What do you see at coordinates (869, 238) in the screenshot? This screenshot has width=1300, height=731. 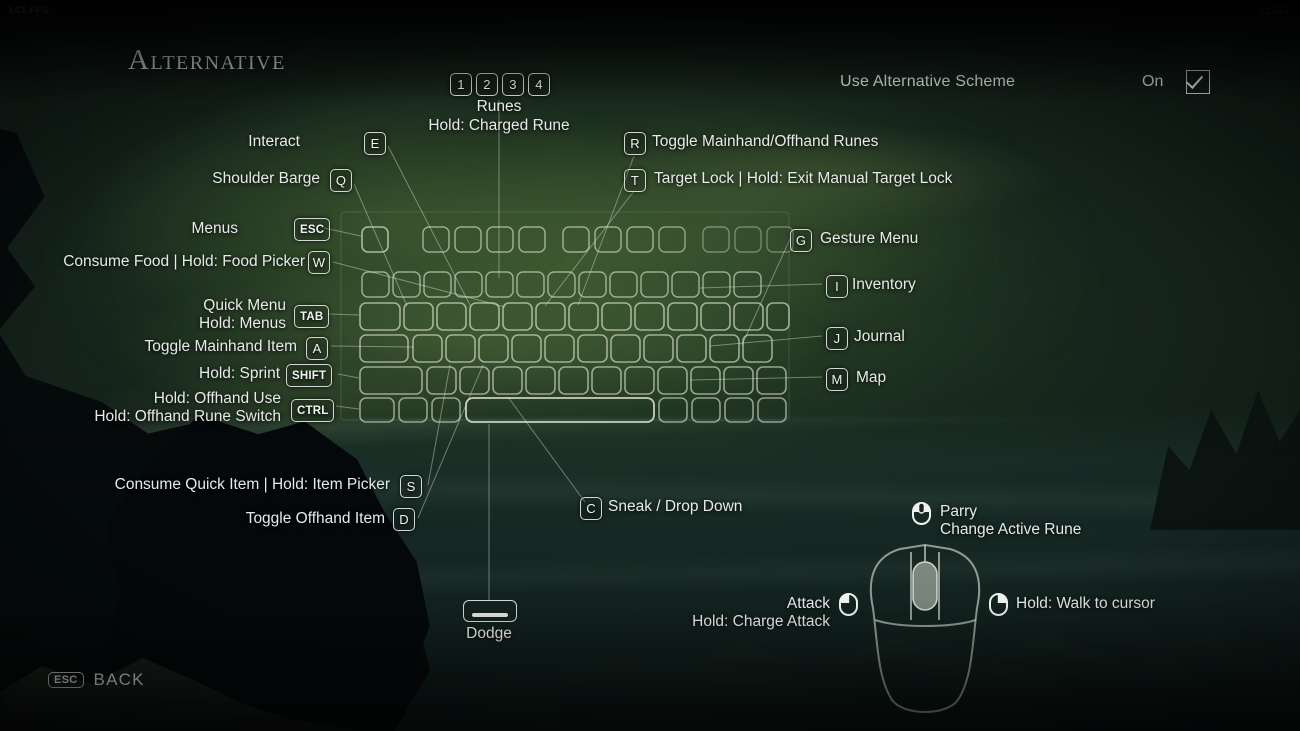 I see `binding-label-gesture-menu: Gesture Menu` at bounding box center [869, 238].